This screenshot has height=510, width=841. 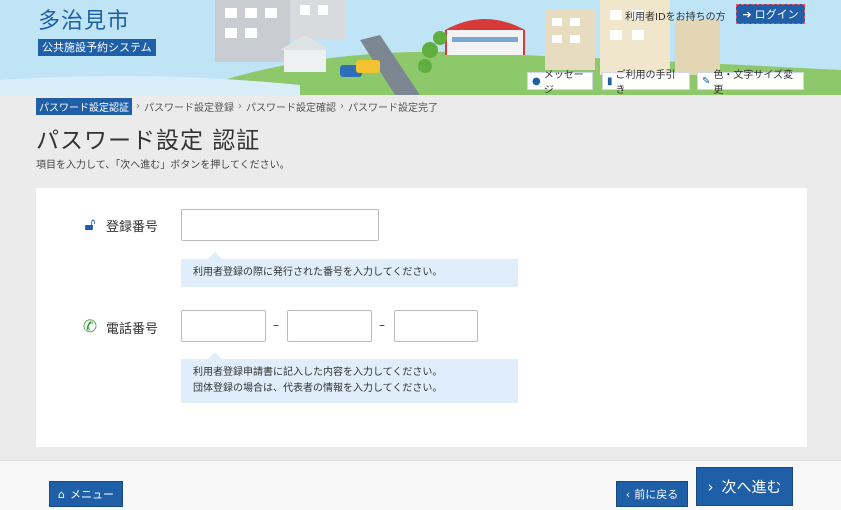 What do you see at coordinates (84, 19) in the screenshot?
I see `site-title: 多治見市` at bounding box center [84, 19].